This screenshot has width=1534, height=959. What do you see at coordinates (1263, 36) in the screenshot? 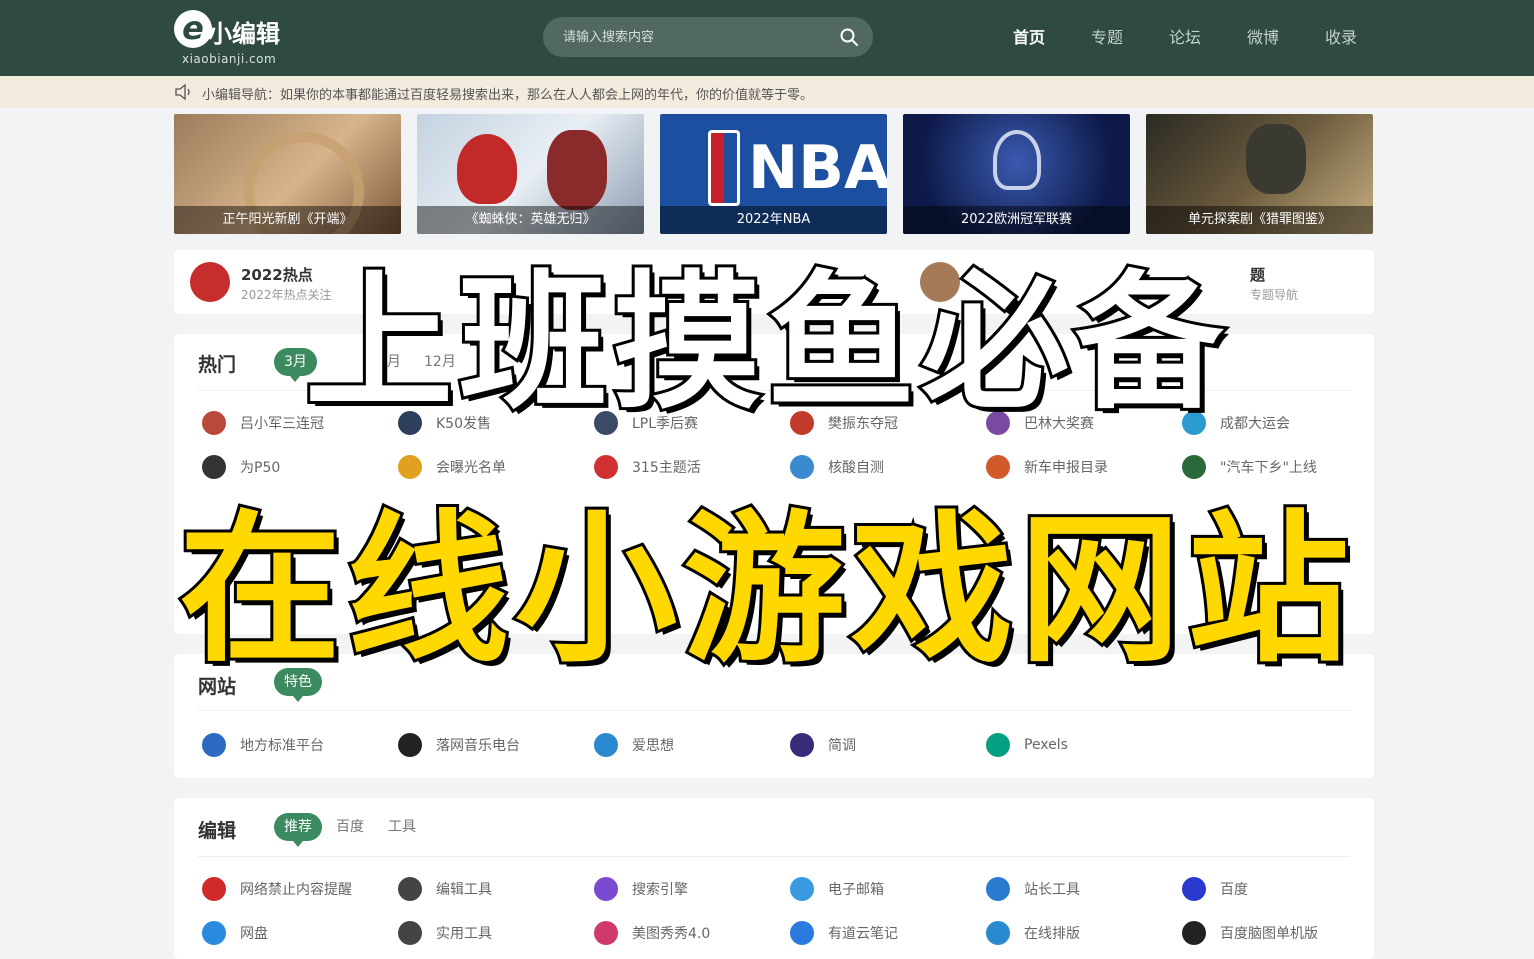
I see `nav-weibo: 微博` at bounding box center [1263, 36].